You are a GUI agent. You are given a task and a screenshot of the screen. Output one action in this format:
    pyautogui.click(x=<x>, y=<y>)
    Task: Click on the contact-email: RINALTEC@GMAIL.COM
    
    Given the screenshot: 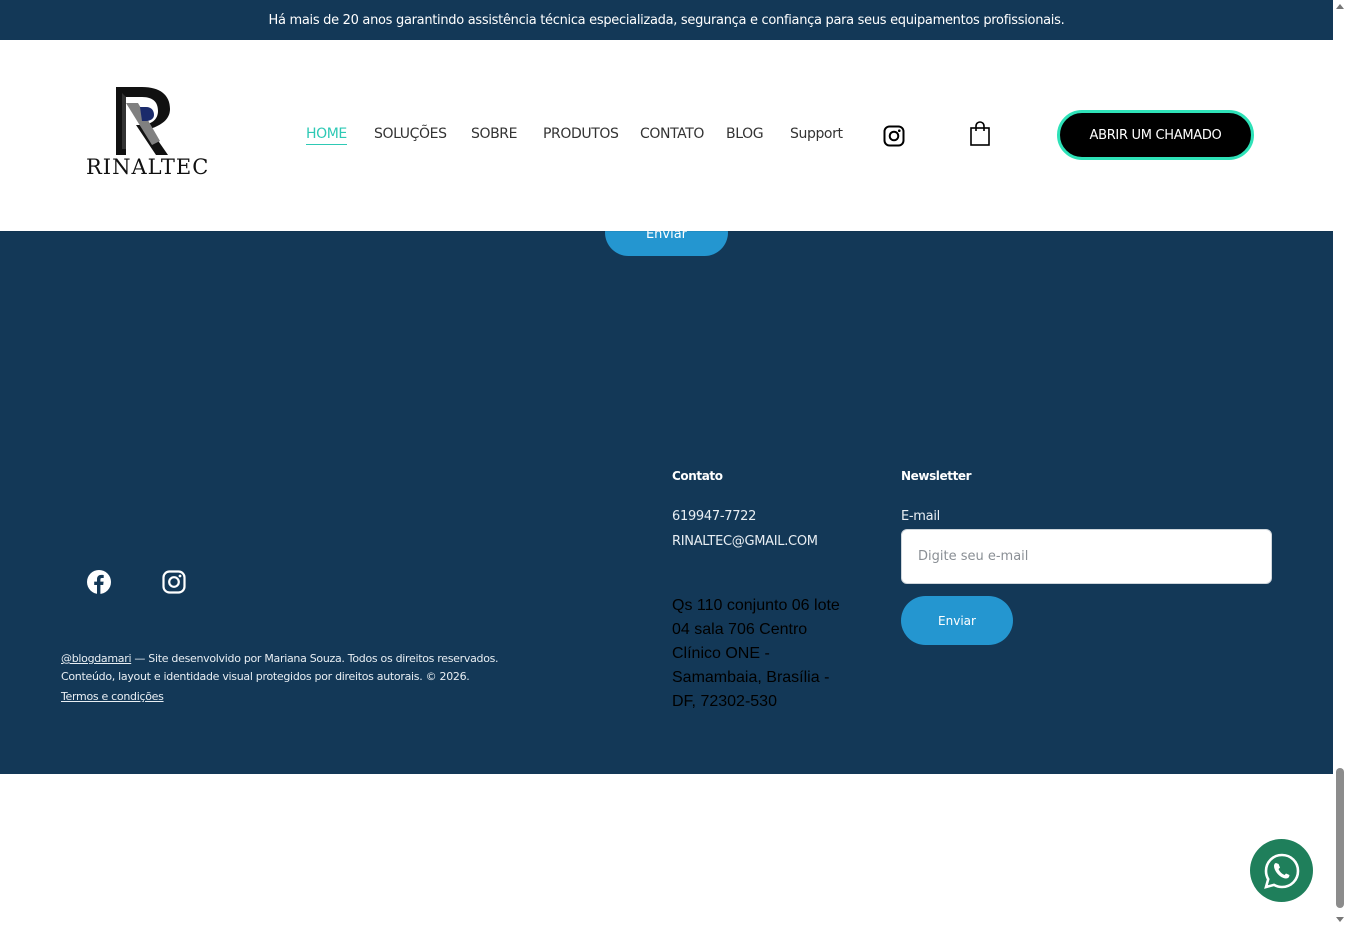 What is the action you would take?
    pyautogui.click(x=745, y=541)
    